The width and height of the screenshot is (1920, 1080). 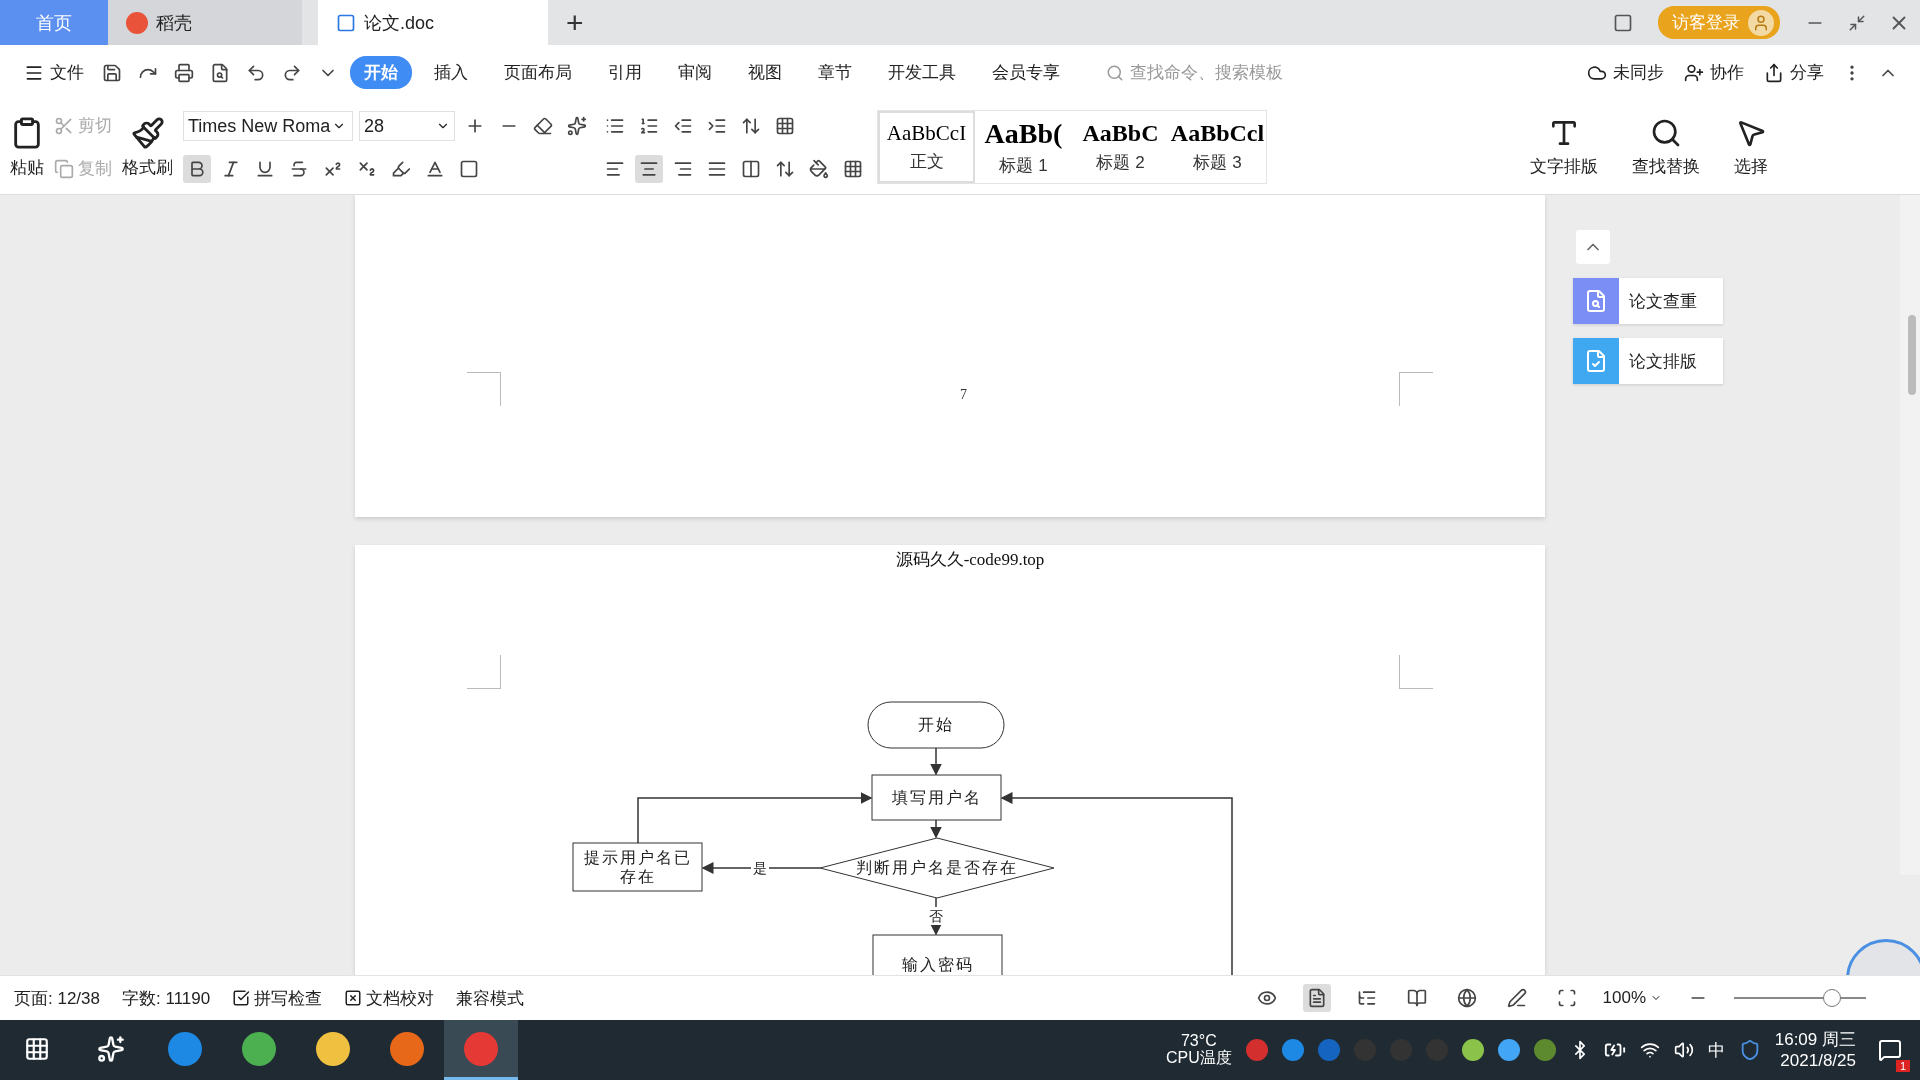 What do you see at coordinates (538, 72) in the screenshot?
I see `ribbon-tab: 页面布局` at bounding box center [538, 72].